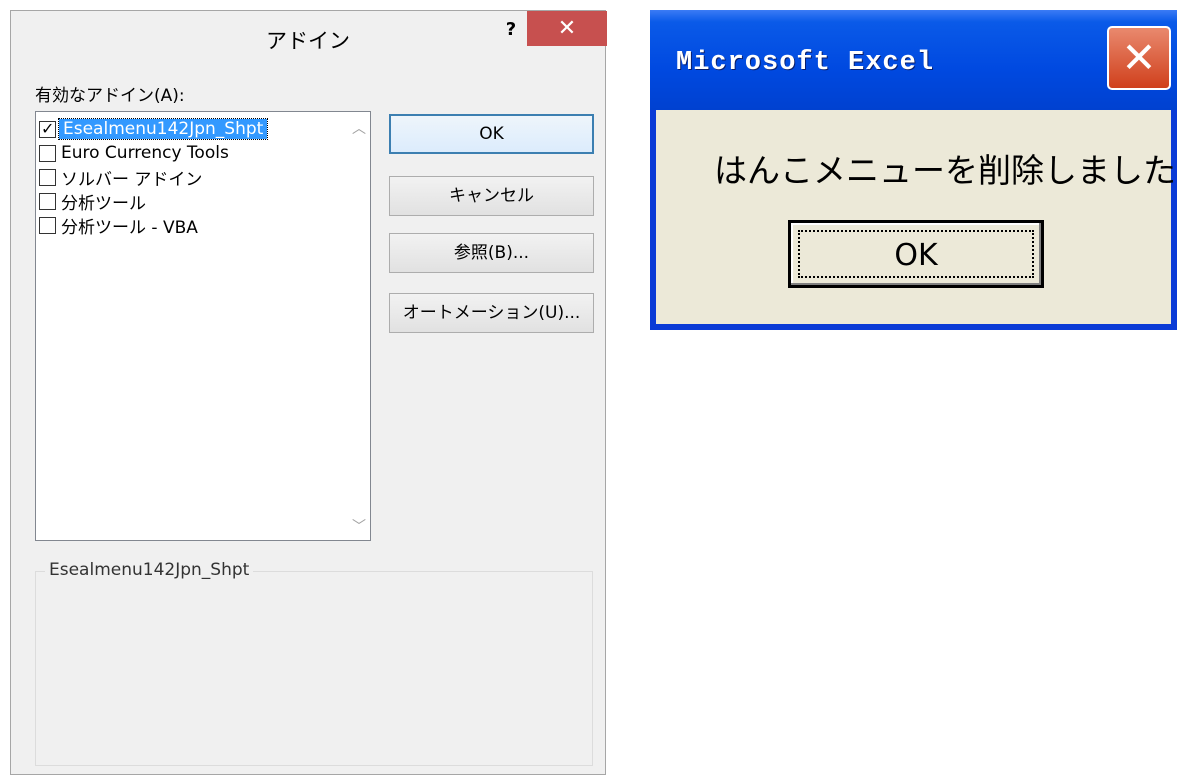  Describe the element at coordinates (491, 134) in the screenshot. I see `ok-button: OK` at that location.